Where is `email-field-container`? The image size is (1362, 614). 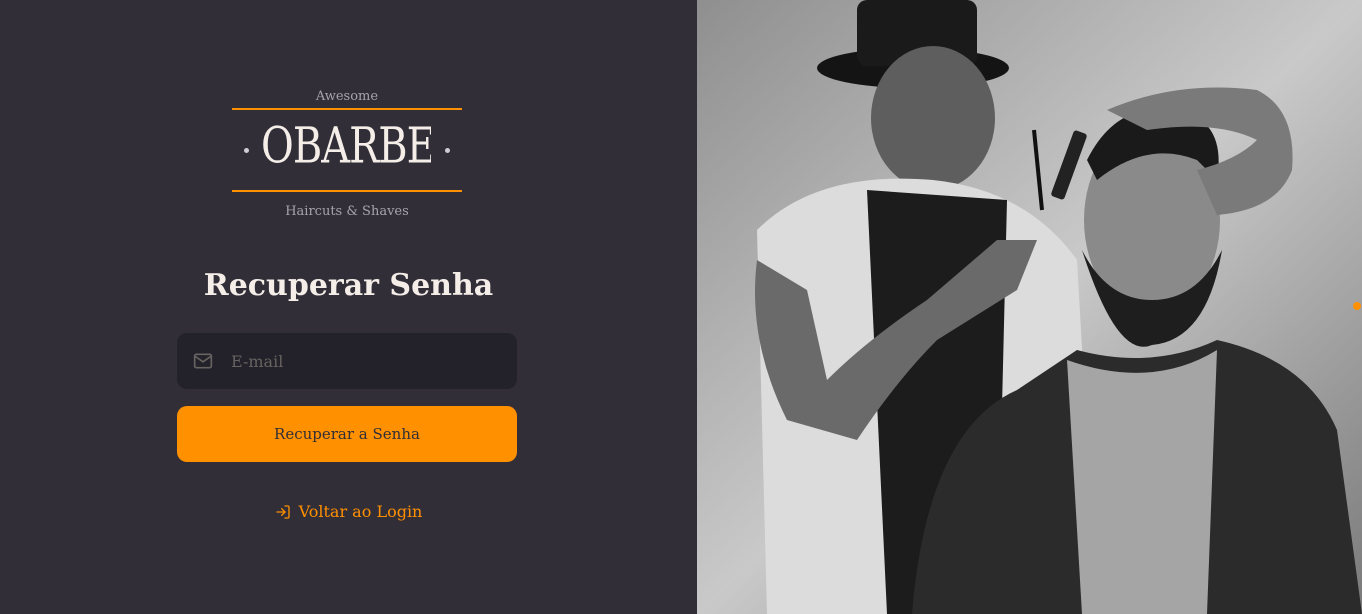
email-field-container is located at coordinates (347, 361).